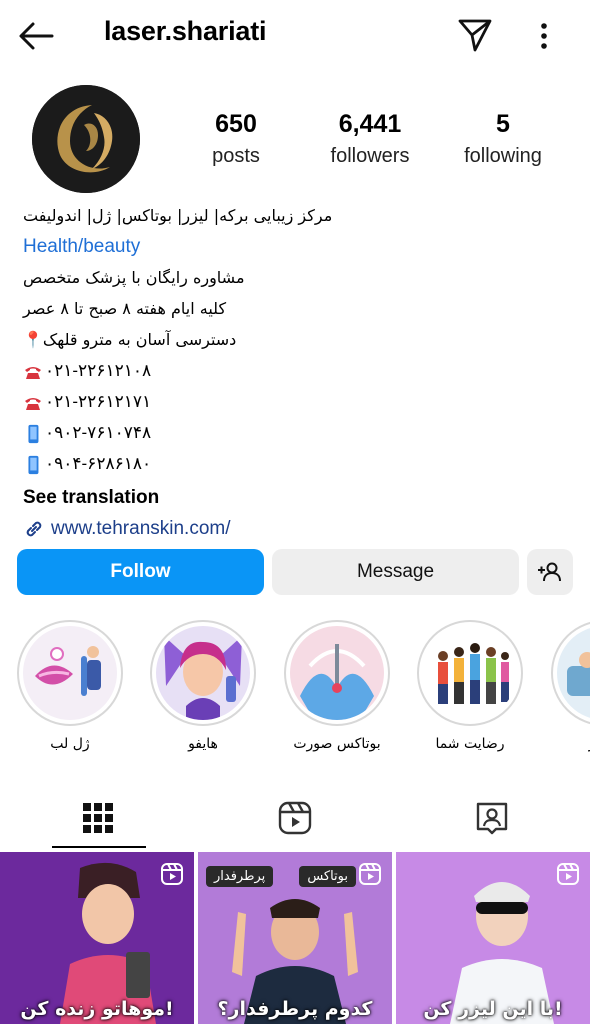 Image resolution: width=590 pixels, height=1024 pixels. I want to click on posts-stat: 650 posts, so click(236, 139).